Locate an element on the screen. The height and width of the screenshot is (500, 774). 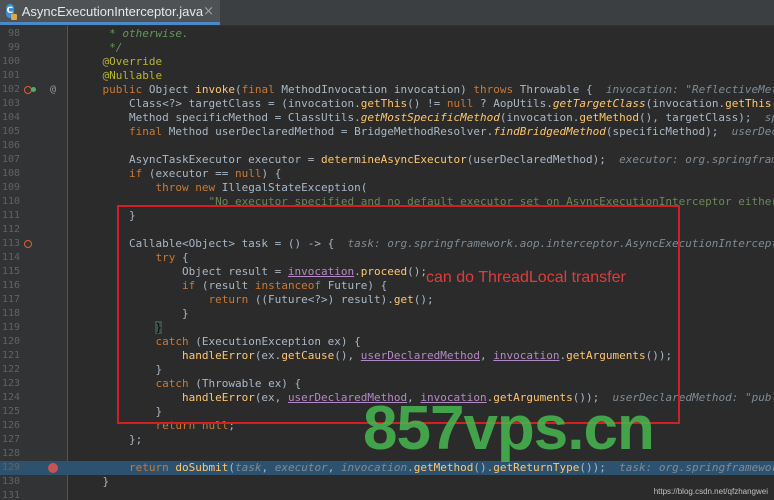
code-text: throw new IllegalStateException( is located at coordinates (221, 188).